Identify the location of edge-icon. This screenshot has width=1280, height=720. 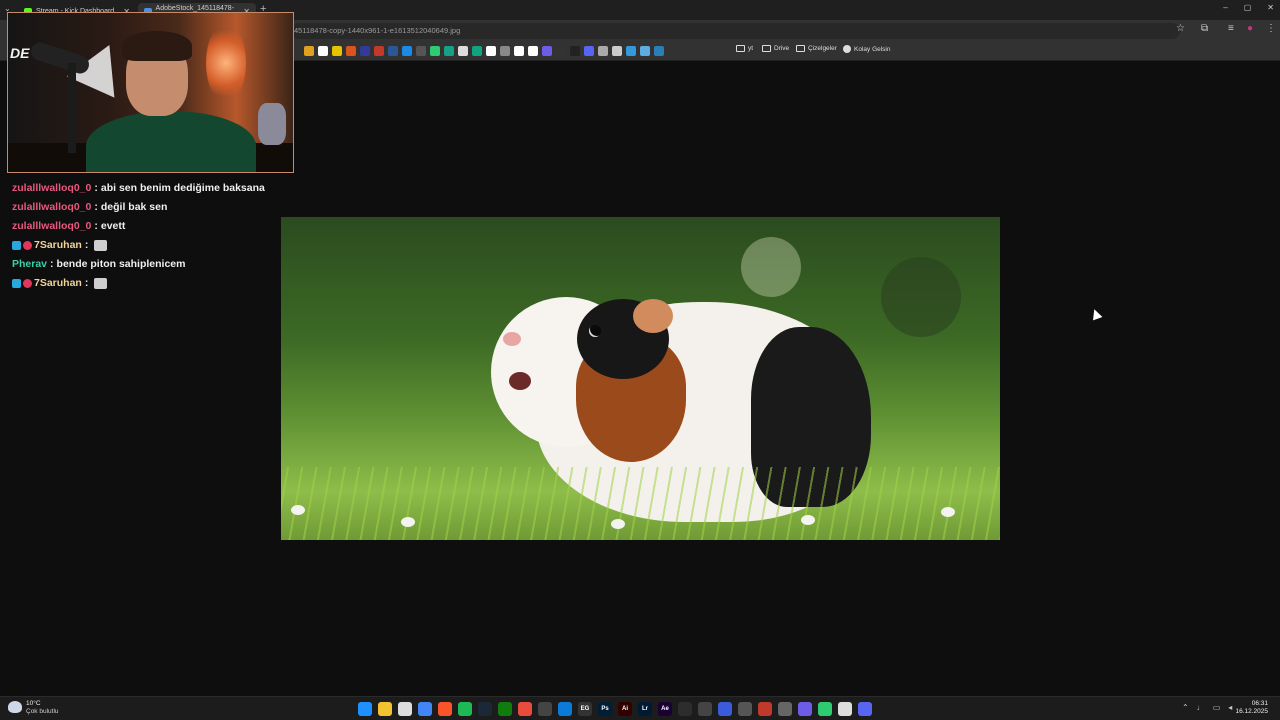
(565, 709).